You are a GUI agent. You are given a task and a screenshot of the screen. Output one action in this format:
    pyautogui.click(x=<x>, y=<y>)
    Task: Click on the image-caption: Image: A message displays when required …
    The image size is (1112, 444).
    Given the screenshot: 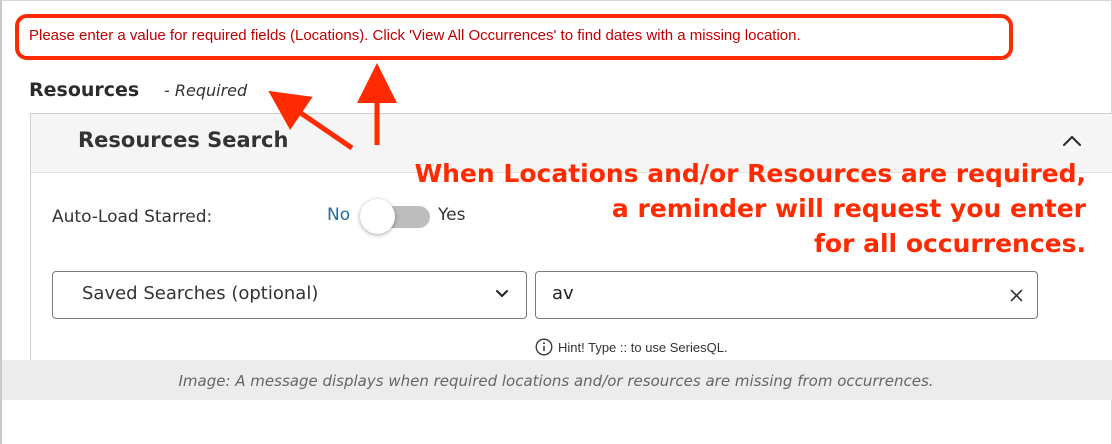 What is the action you would take?
    pyautogui.click(x=556, y=381)
    